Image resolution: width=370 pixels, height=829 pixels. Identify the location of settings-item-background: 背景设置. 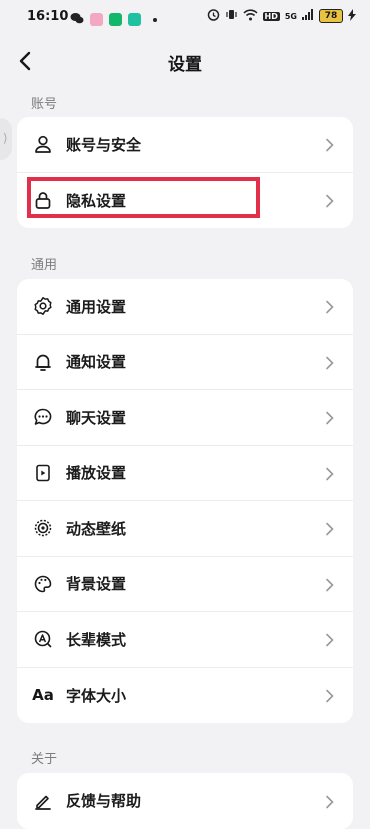
(185, 584).